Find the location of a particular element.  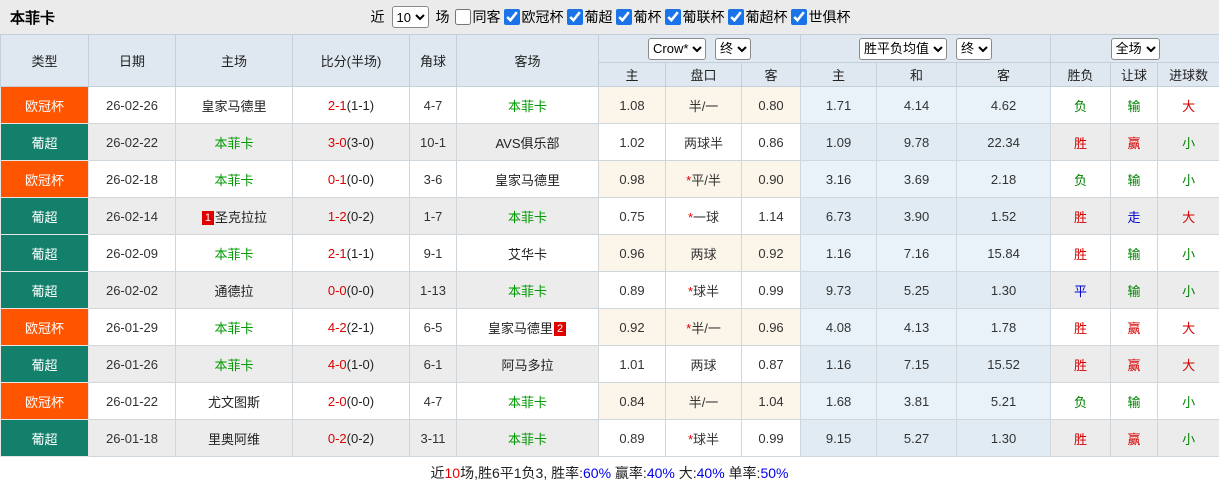

col-header-corner: 角球 is located at coordinates (433, 60).